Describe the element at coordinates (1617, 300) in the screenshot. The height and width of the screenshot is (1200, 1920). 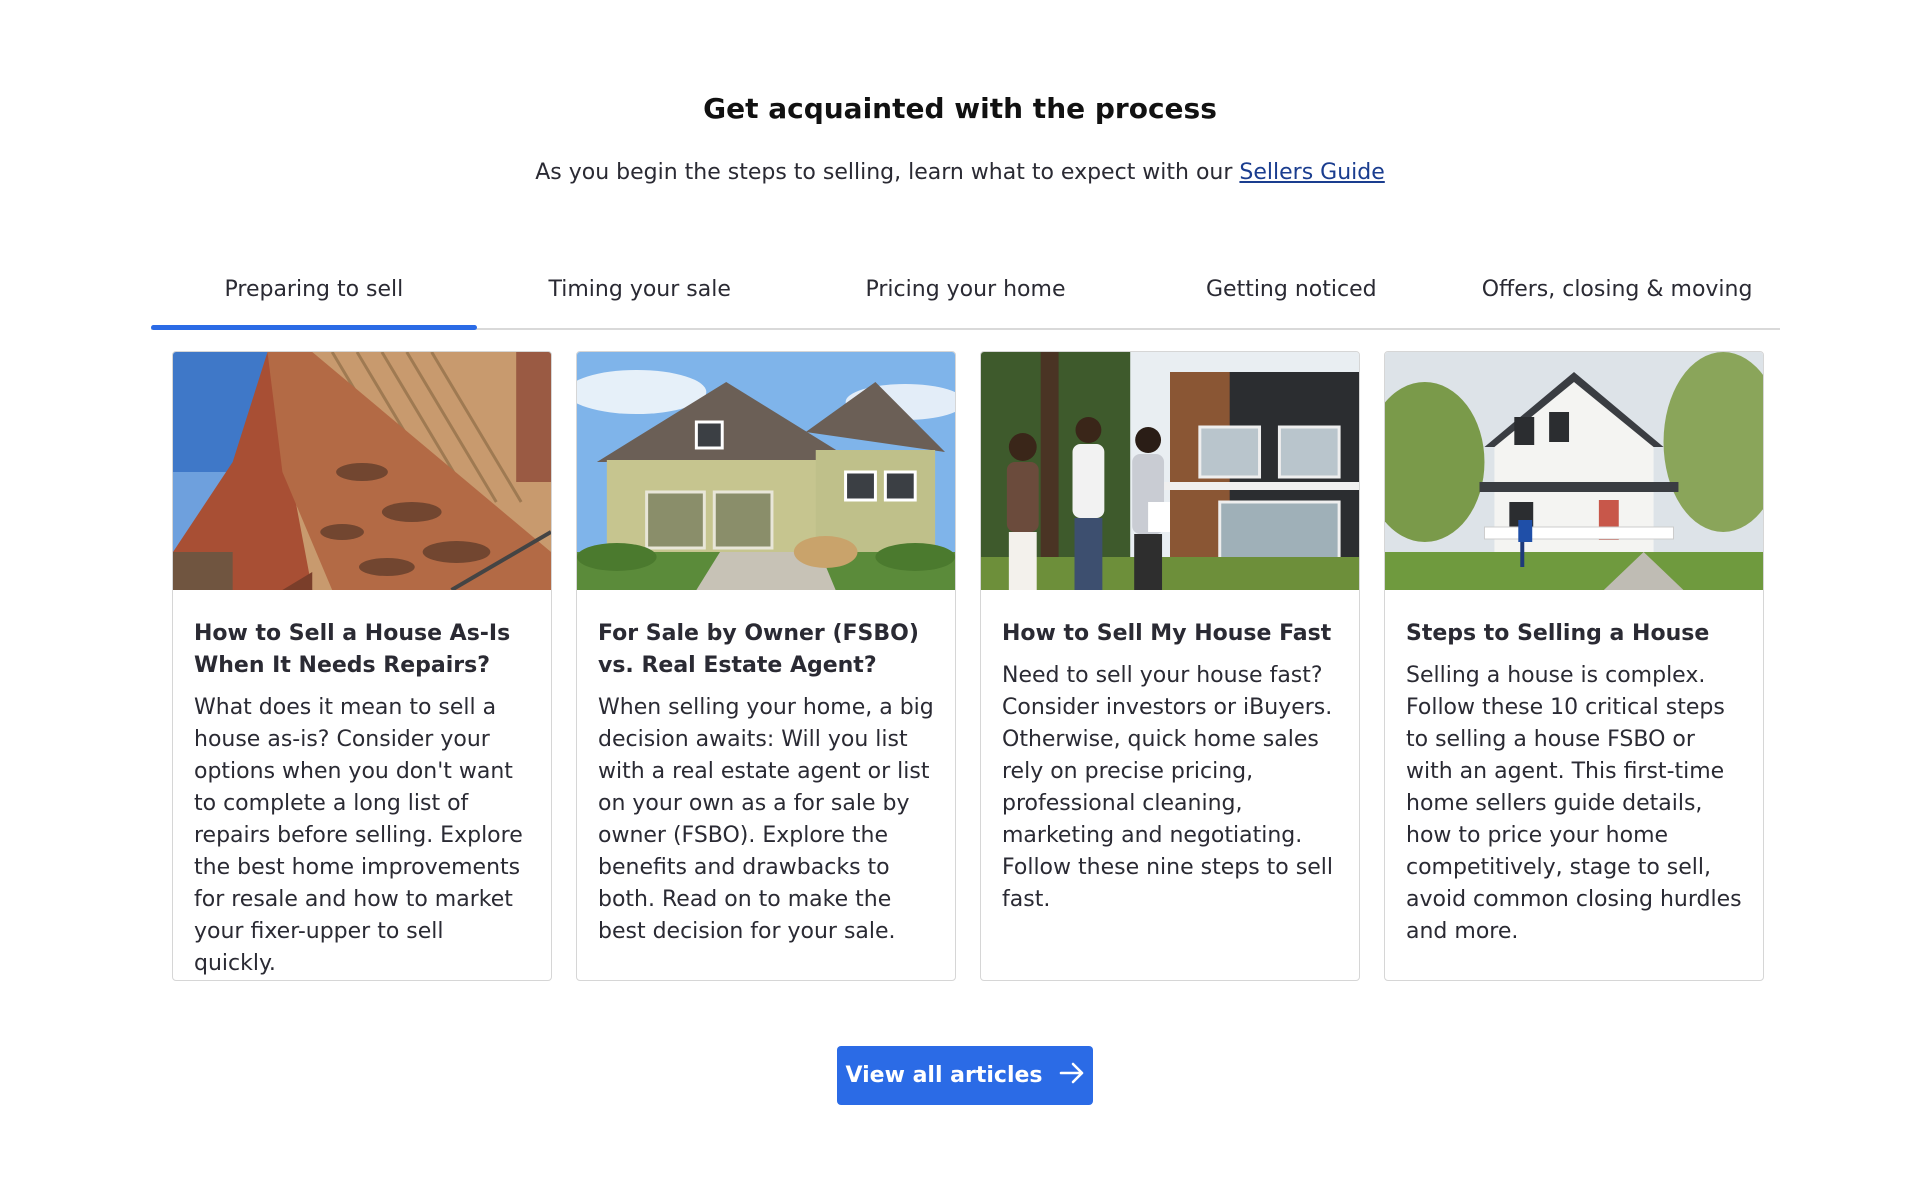
I see `tab-offers-closing-moving: Offers, closing & moving` at that location.